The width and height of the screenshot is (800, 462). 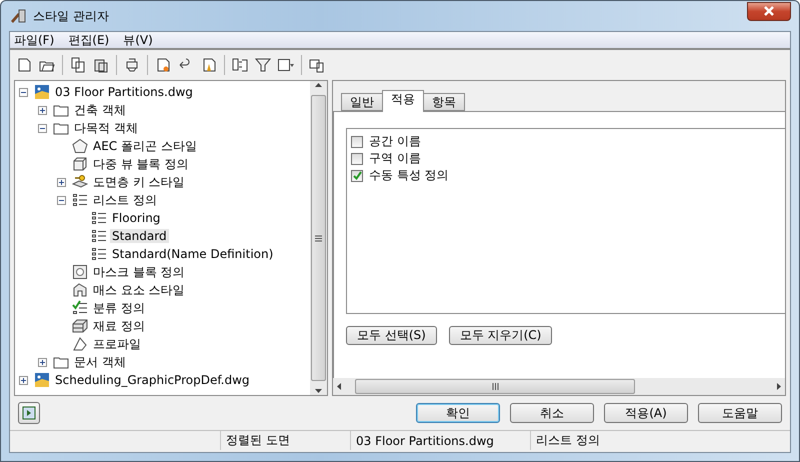 I want to click on panel-button: 모두 선택(S), so click(x=391, y=335).